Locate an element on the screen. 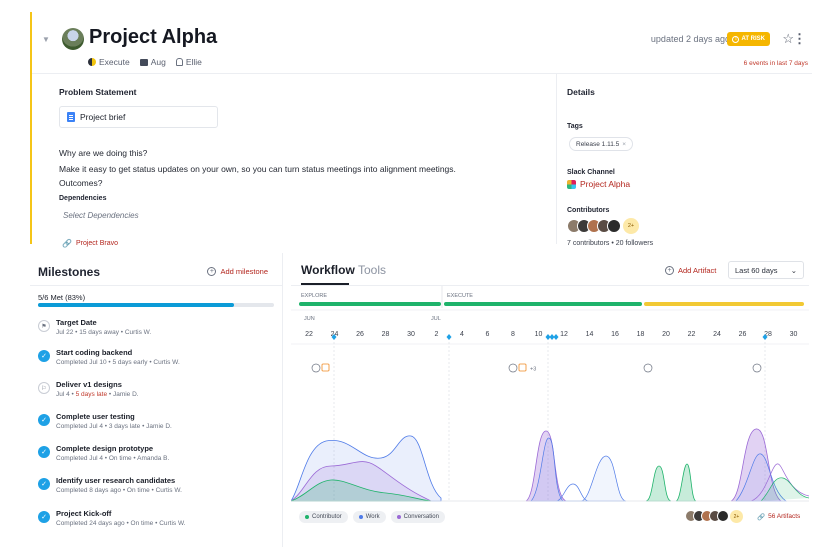 The height and width of the screenshot is (547, 836). more-events-badge: +3 is located at coordinates (533, 370).